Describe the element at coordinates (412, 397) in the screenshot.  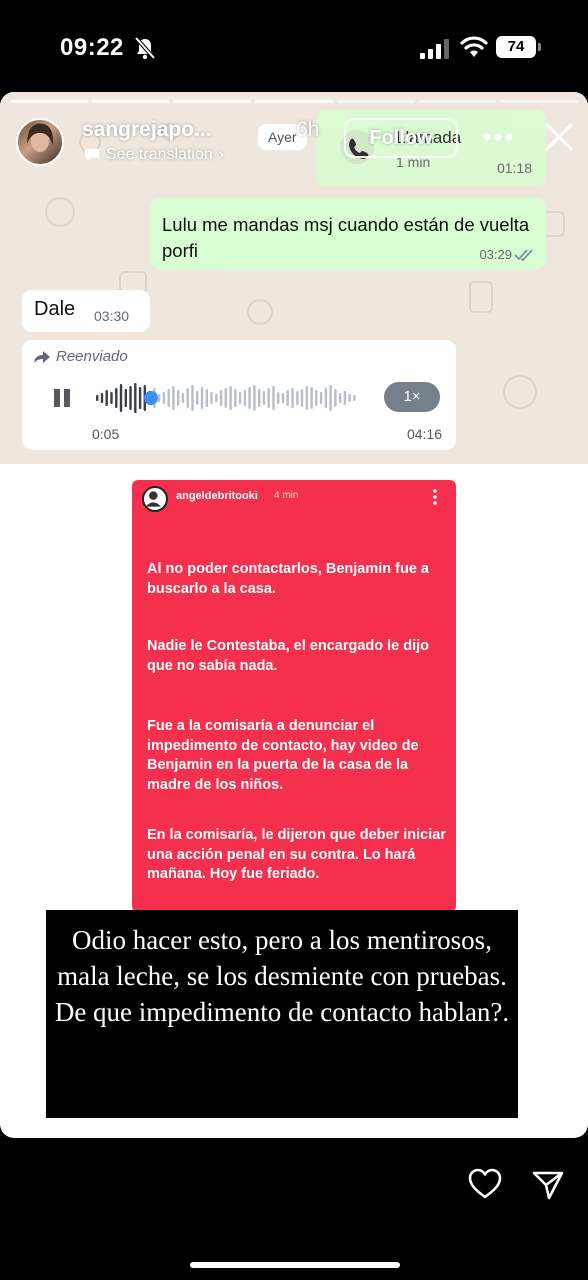
I see `playback-speed-badge: 1×` at that location.